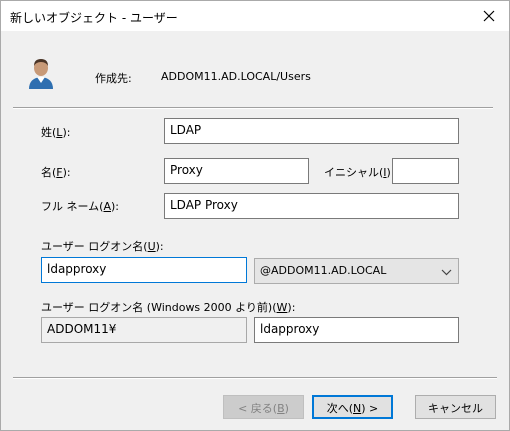  Describe the element at coordinates (255, 16) in the screenshot. I see `title-bar: 新しいオブジェクト - ユーザー` at that location.